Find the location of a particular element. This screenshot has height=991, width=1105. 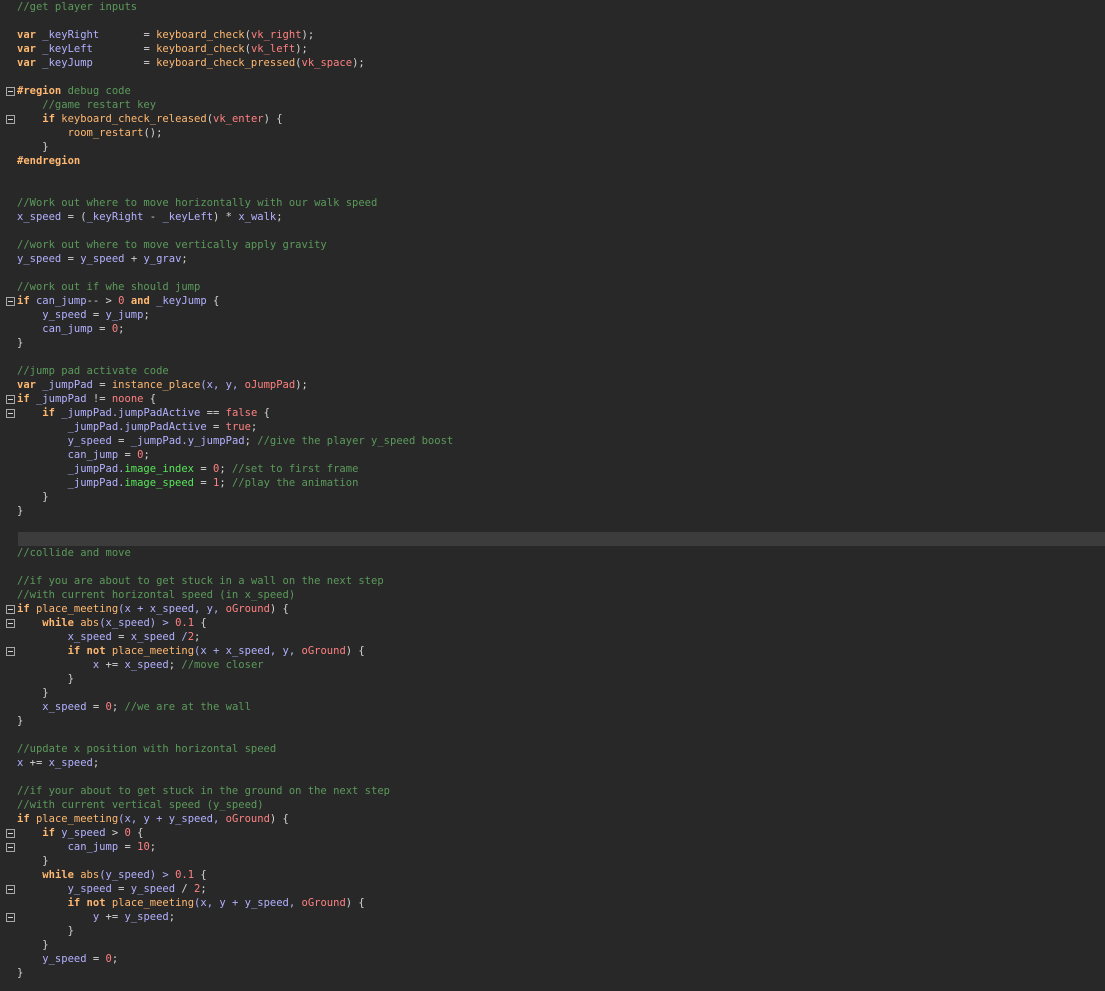

code-line: #region debug code is located at coordinates (552, 91).